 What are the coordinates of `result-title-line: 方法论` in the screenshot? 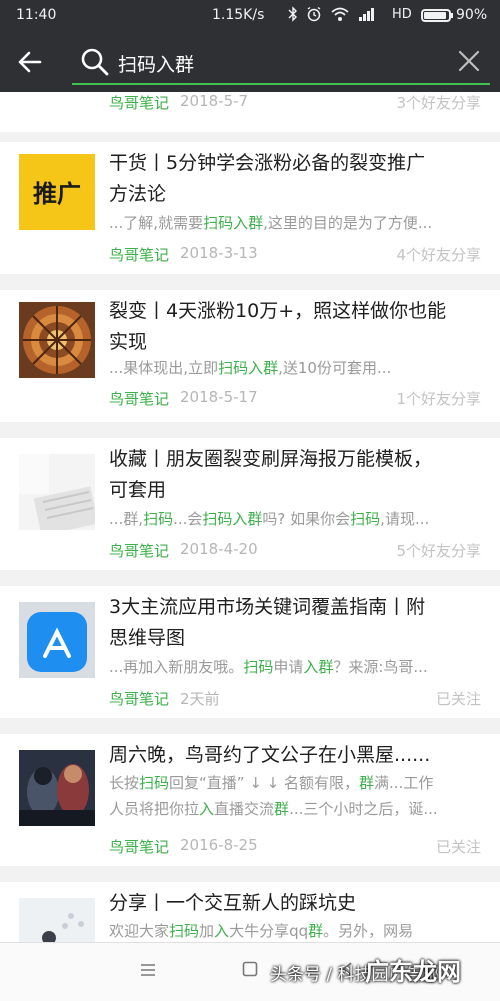 It's located at (138, 194).